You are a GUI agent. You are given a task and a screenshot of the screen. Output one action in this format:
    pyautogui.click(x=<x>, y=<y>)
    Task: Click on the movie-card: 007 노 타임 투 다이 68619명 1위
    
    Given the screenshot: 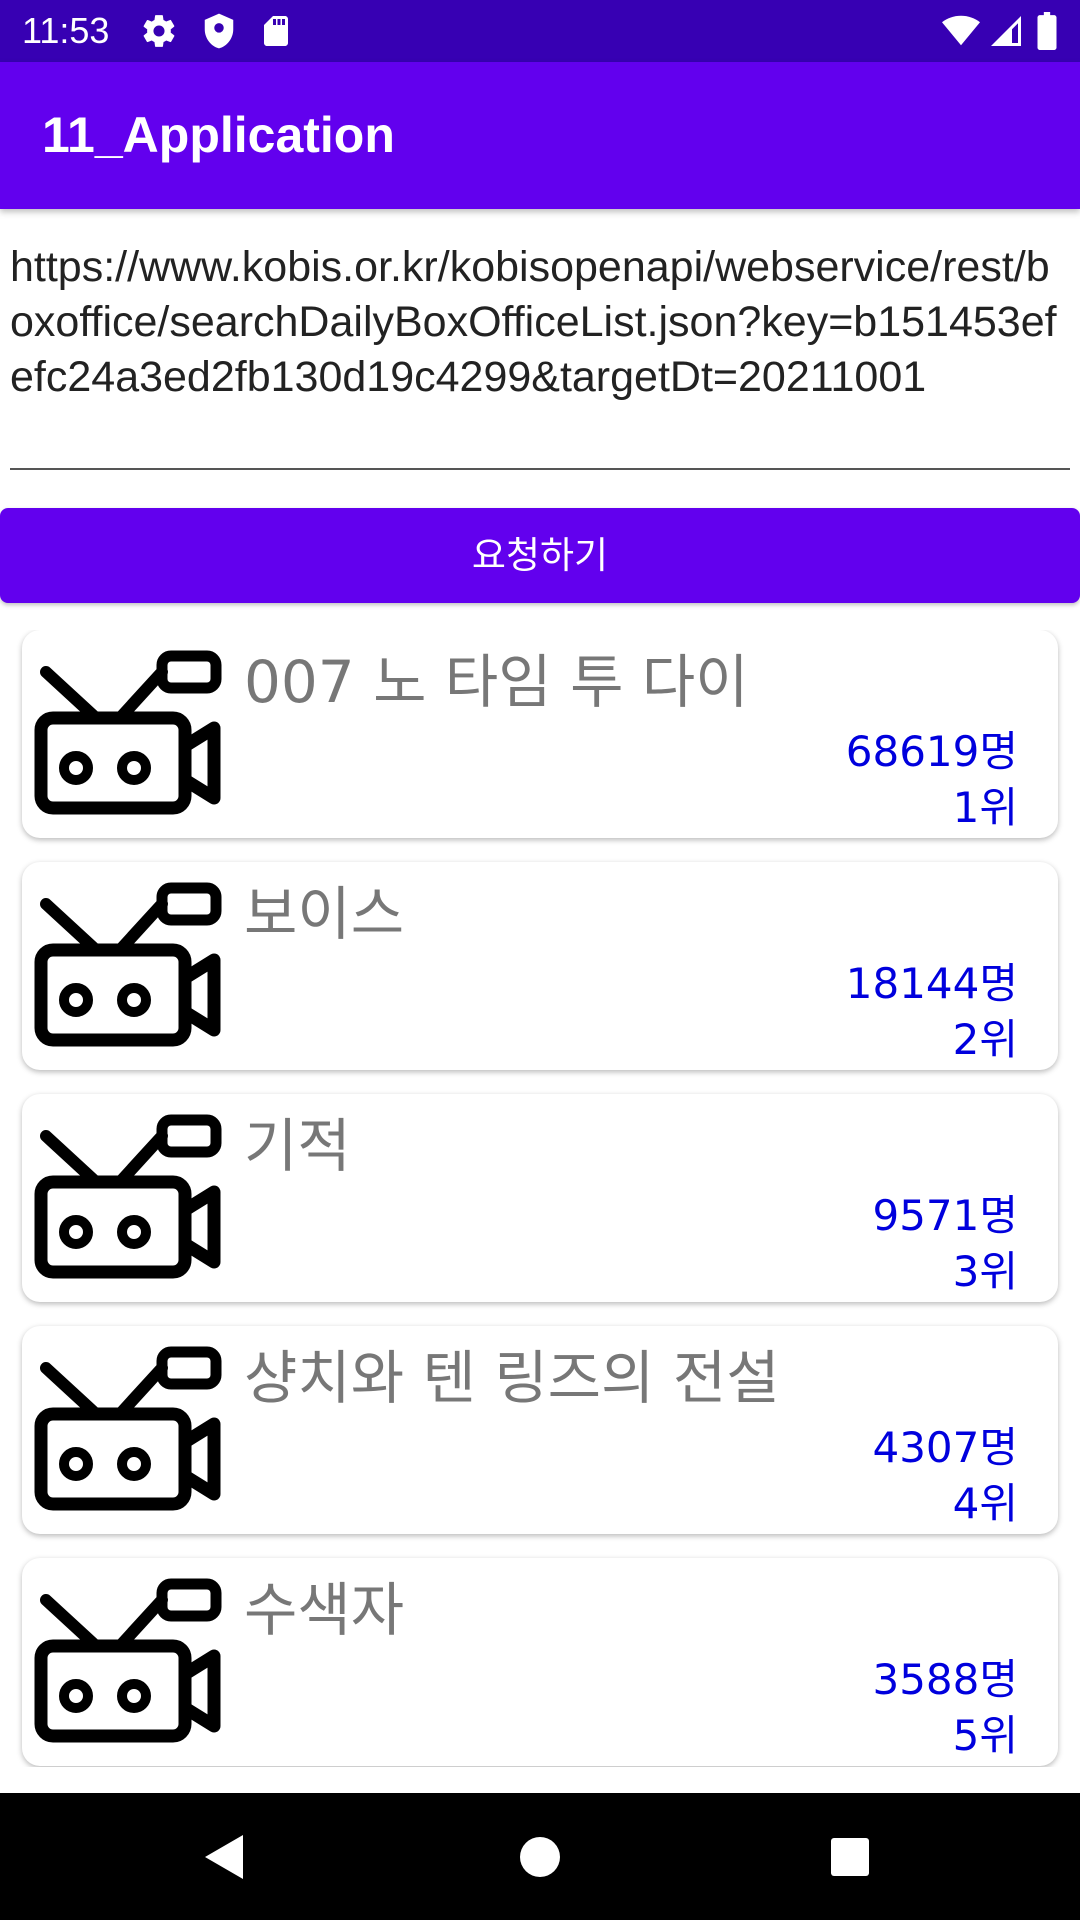 What is the action you would take?
    pyautogui.click(x=540, y=734)
    